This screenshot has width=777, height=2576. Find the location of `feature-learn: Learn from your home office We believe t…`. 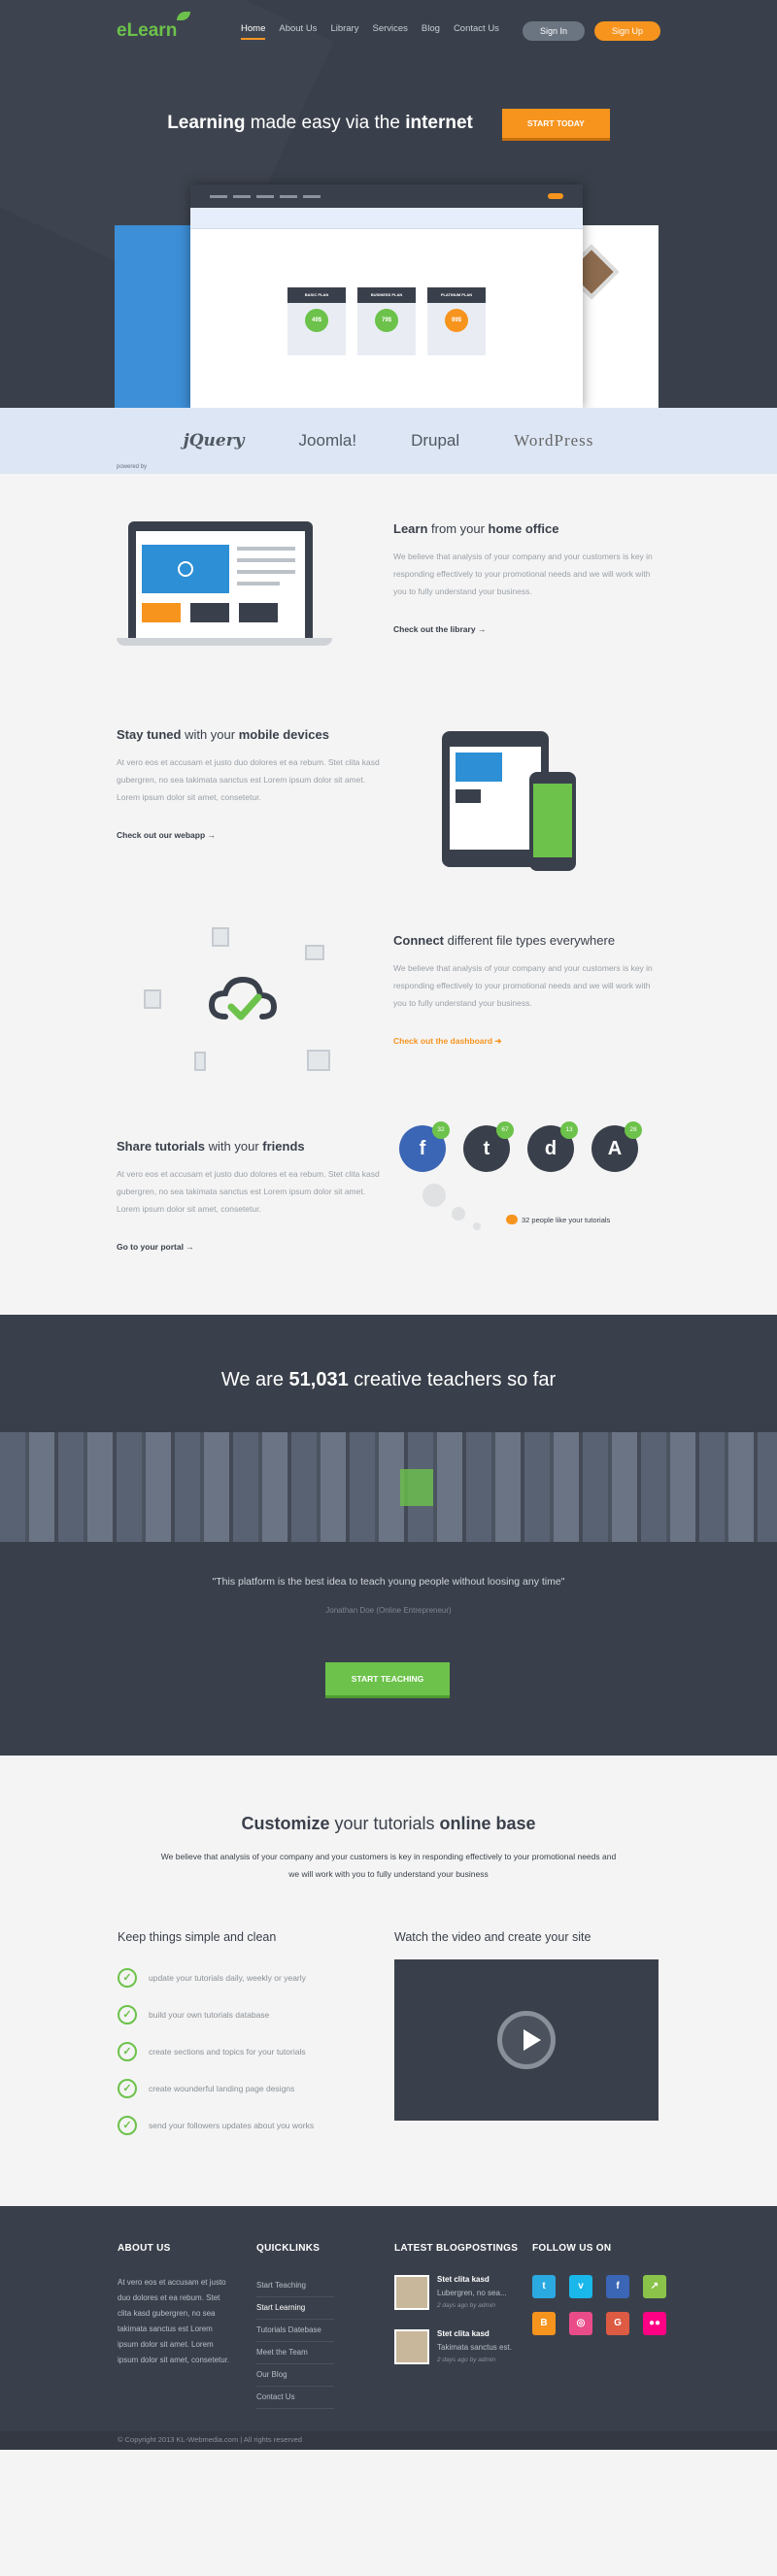

feature-learn: Learn from your home office We believe t… is located at coordinates (388, 579).